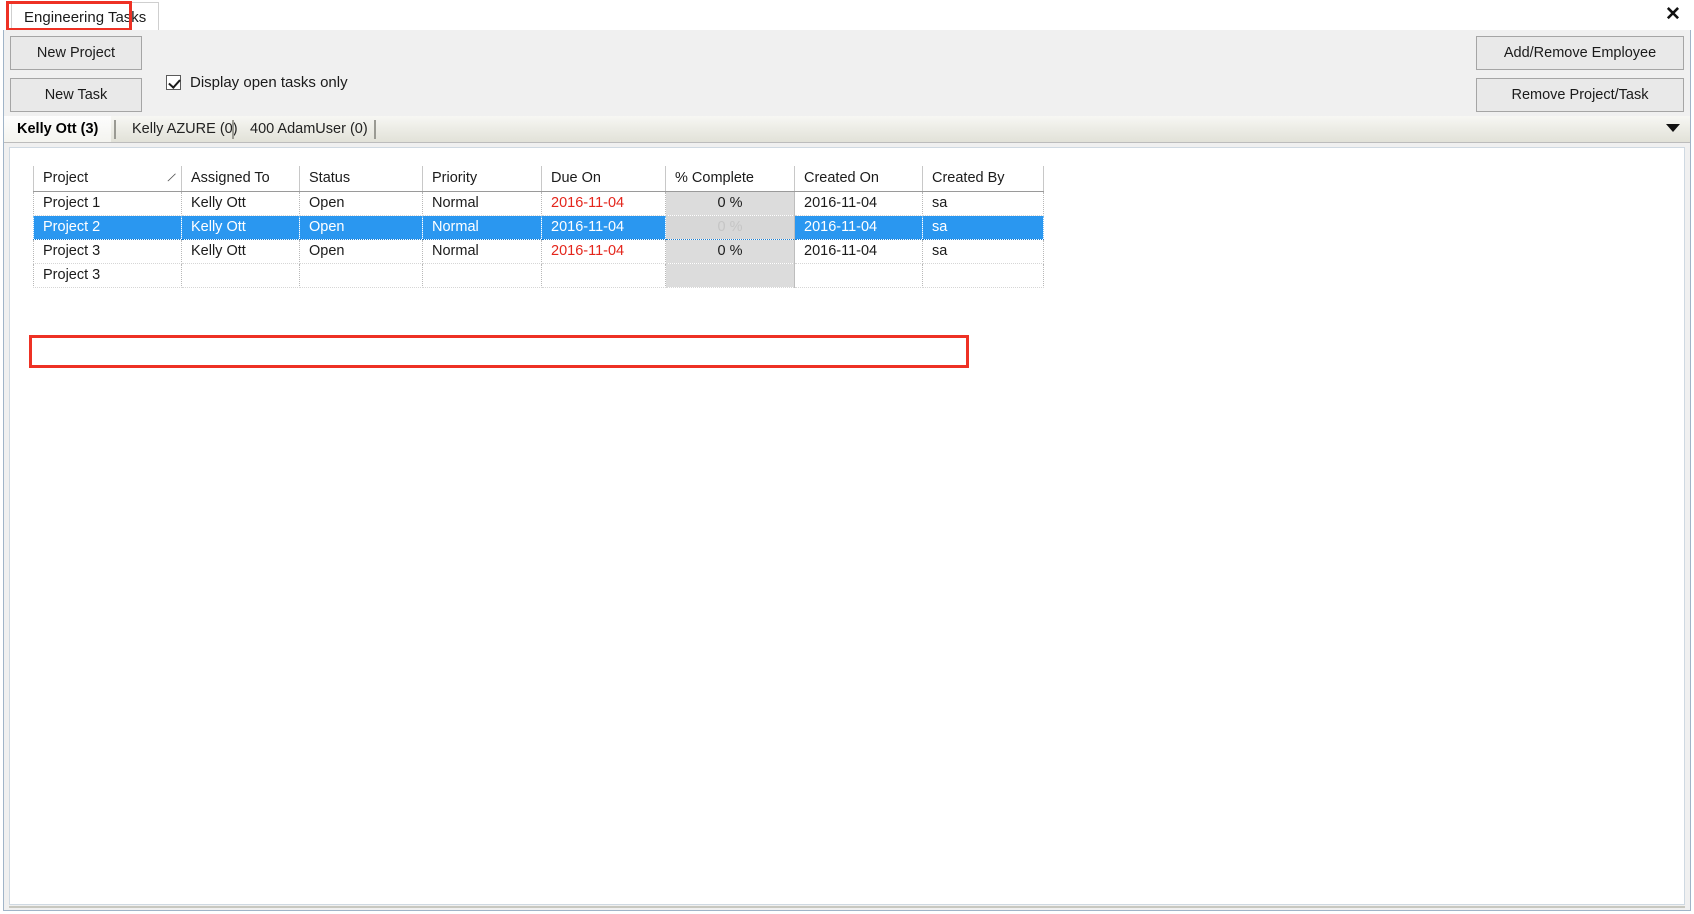  What do you see at coordinates (107, 227) in the screenshot?
I see `cell-project: Project 2` at bounding box center [107, 227].